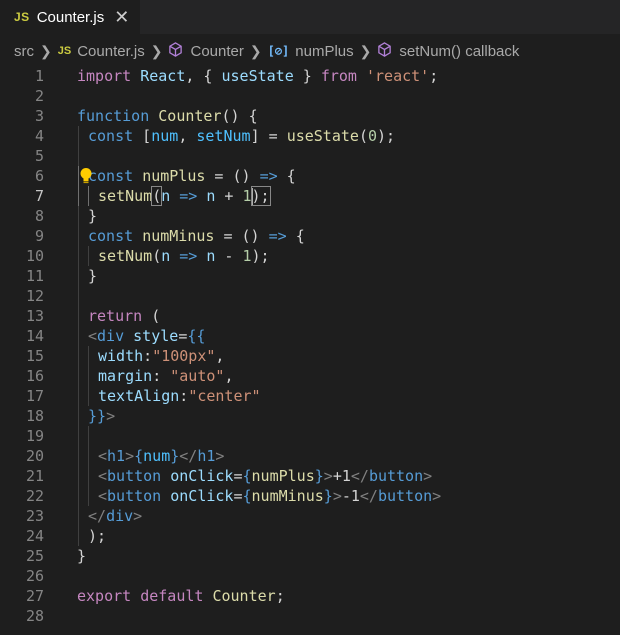 Image resolution: width=620 pixels, height=635 pixels. I want to click on code-line: 4 const [num, setNum] = useState(0);, so click(310, 136).